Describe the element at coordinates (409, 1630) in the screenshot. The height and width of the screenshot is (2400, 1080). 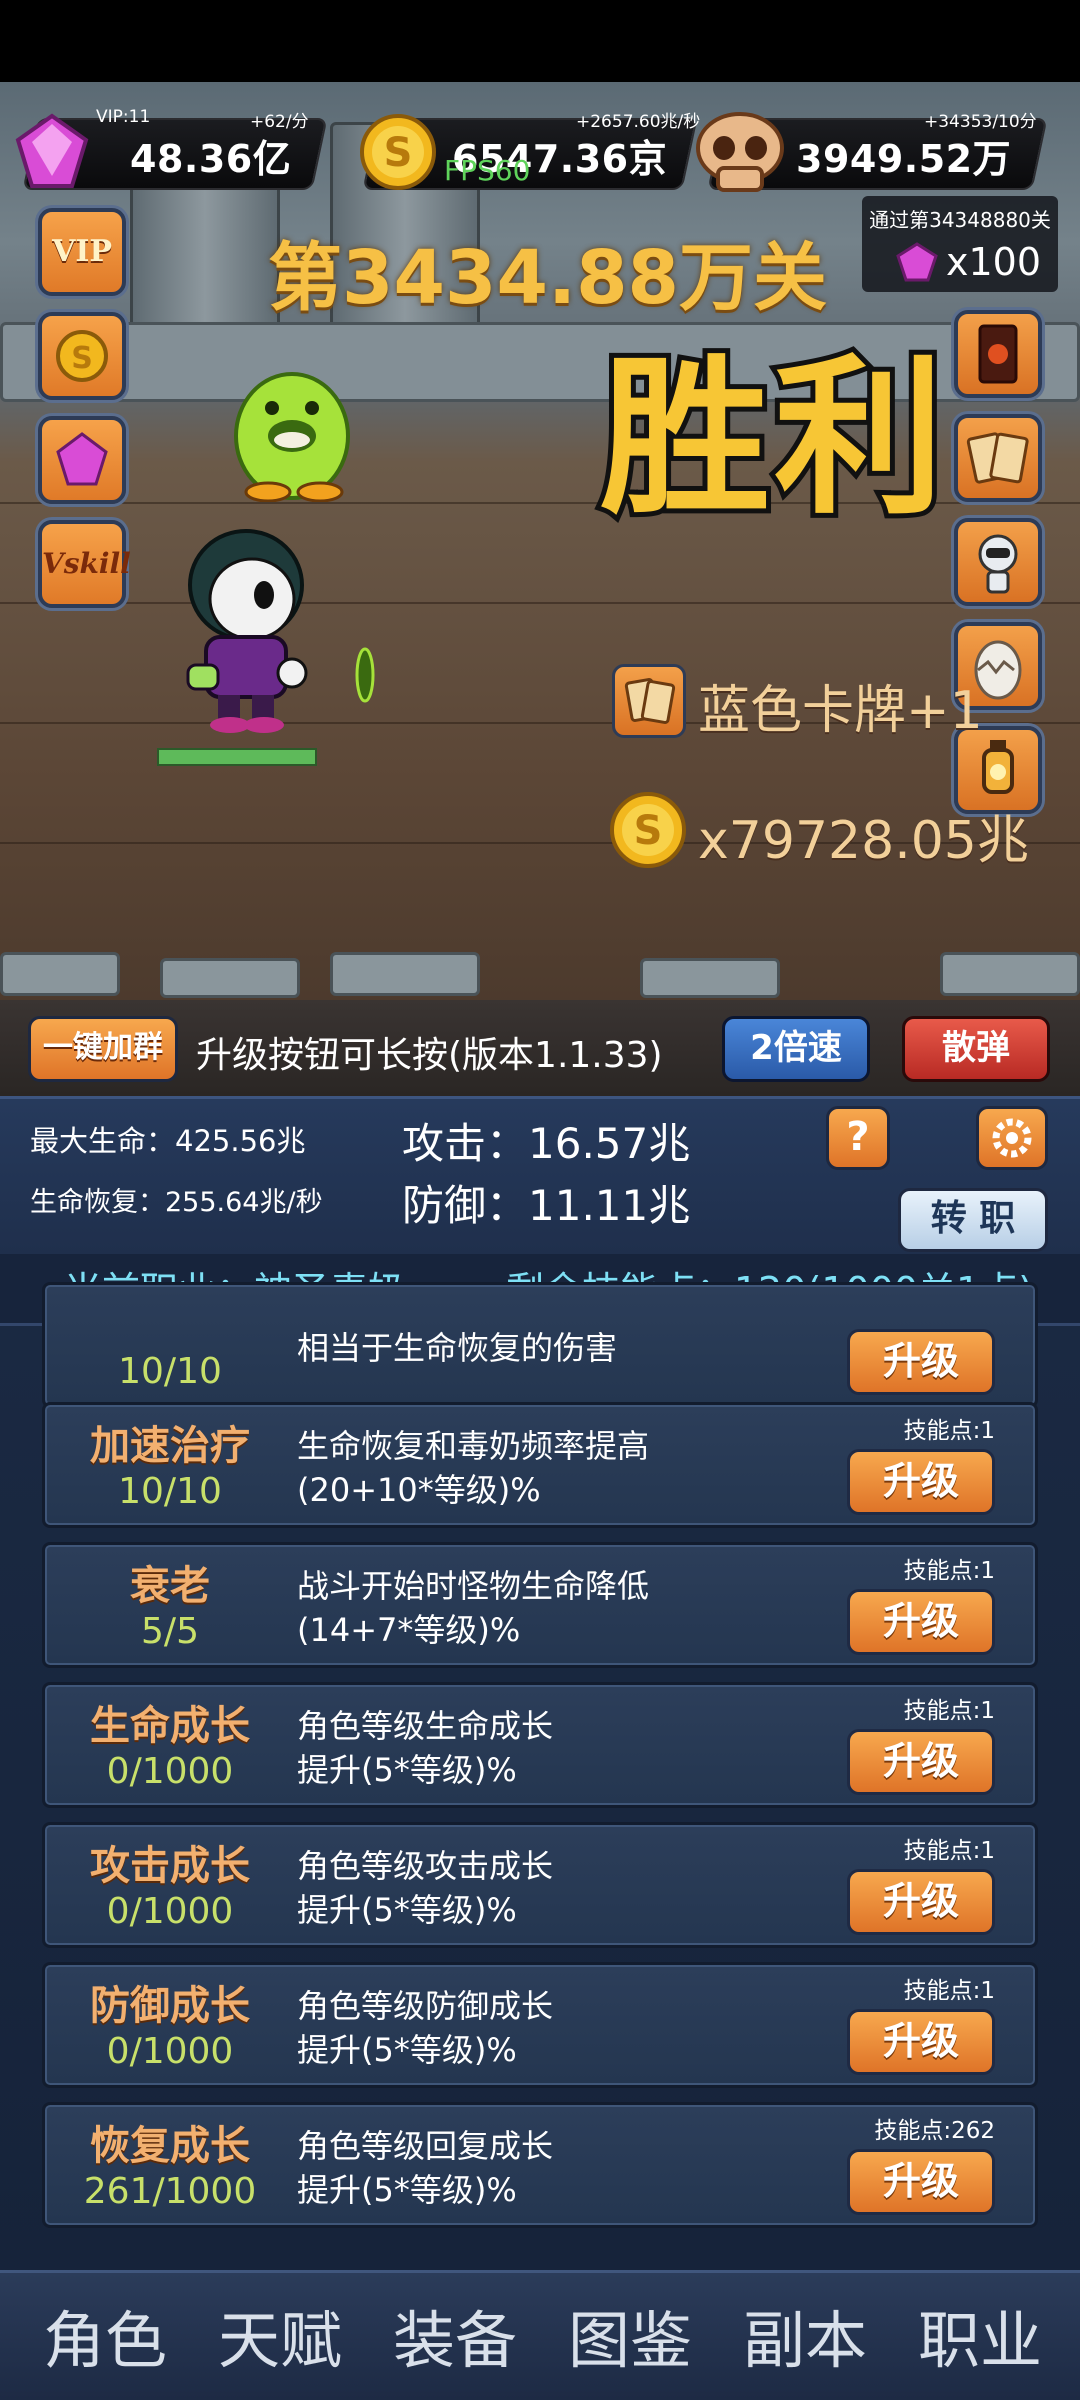
I see `skill-desc-line2: (14+7*等级)%` at that location.